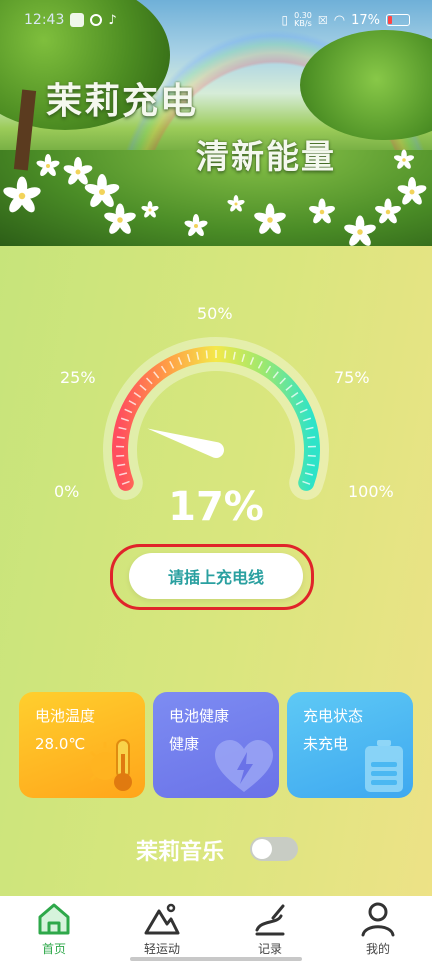 The image size is (432, 964). I want to click on status-bar: 12:43 ♪ ▯ 0.30 KB/s ☒ ◠ 17%, so click(216, 20).